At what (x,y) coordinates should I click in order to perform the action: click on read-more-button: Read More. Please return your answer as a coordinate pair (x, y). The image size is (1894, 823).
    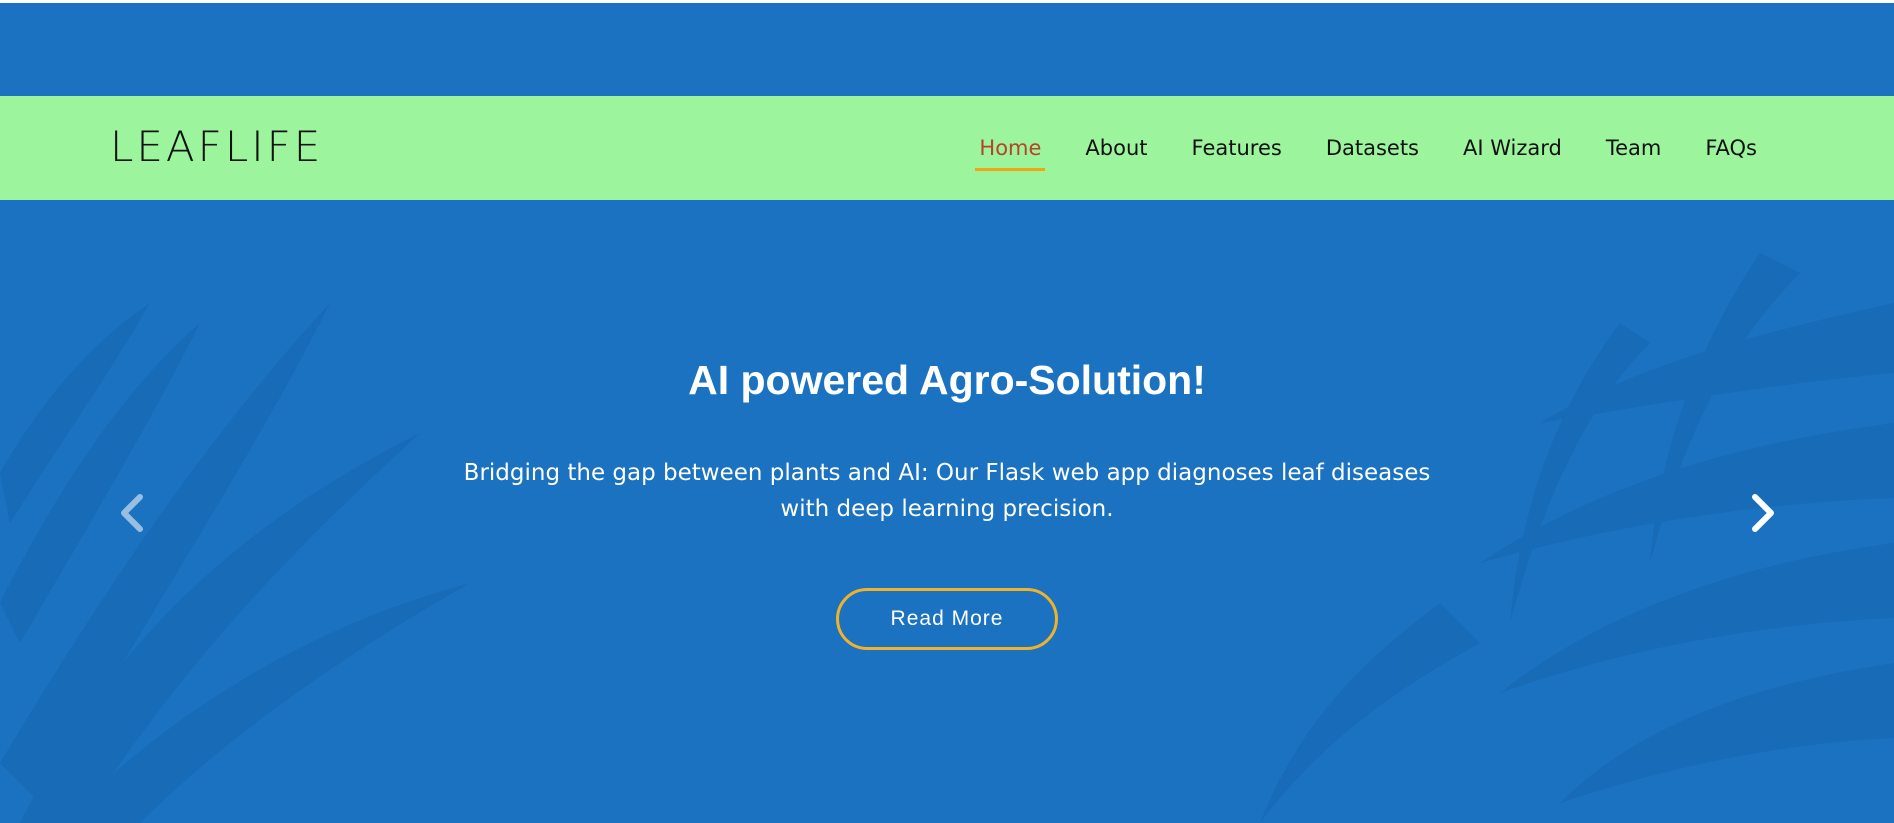
    Looking at the image, I should click on (947, 619).